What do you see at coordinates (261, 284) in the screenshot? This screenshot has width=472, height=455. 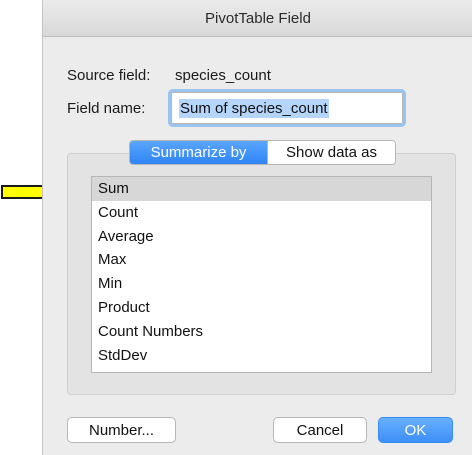 I see `list-item-min: Min` at bounding box center [261, 284].